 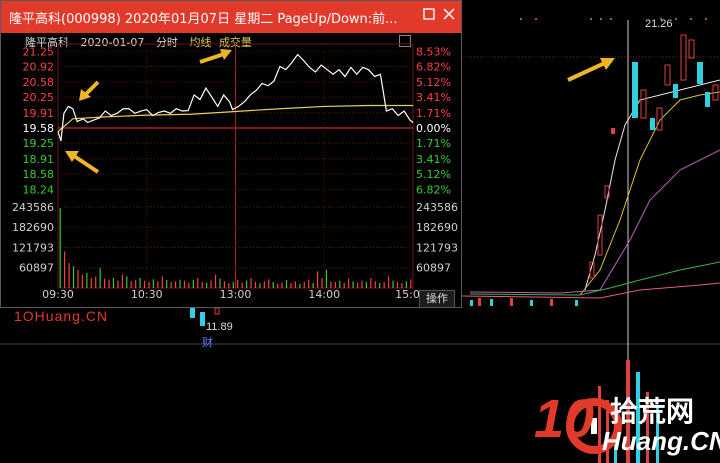 What do you see at coordinates (591, 70) in the screenshot?
I see `yellow-arrow-right` at bounding box center [591, 70].